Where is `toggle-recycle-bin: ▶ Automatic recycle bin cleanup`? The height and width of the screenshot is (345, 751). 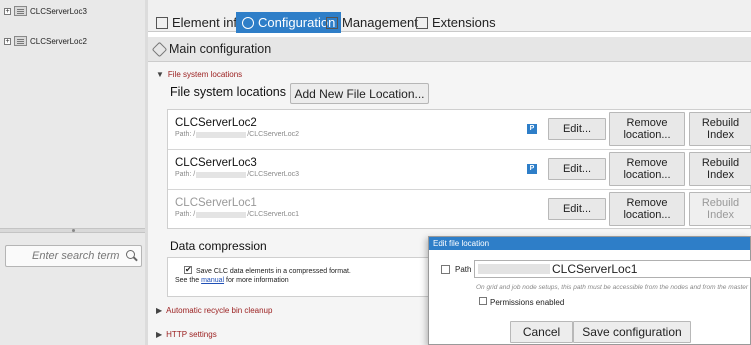 toggle-recycle-bin: ▶ Automatic recycle bin cleanup is located at coordinates (214, 310).